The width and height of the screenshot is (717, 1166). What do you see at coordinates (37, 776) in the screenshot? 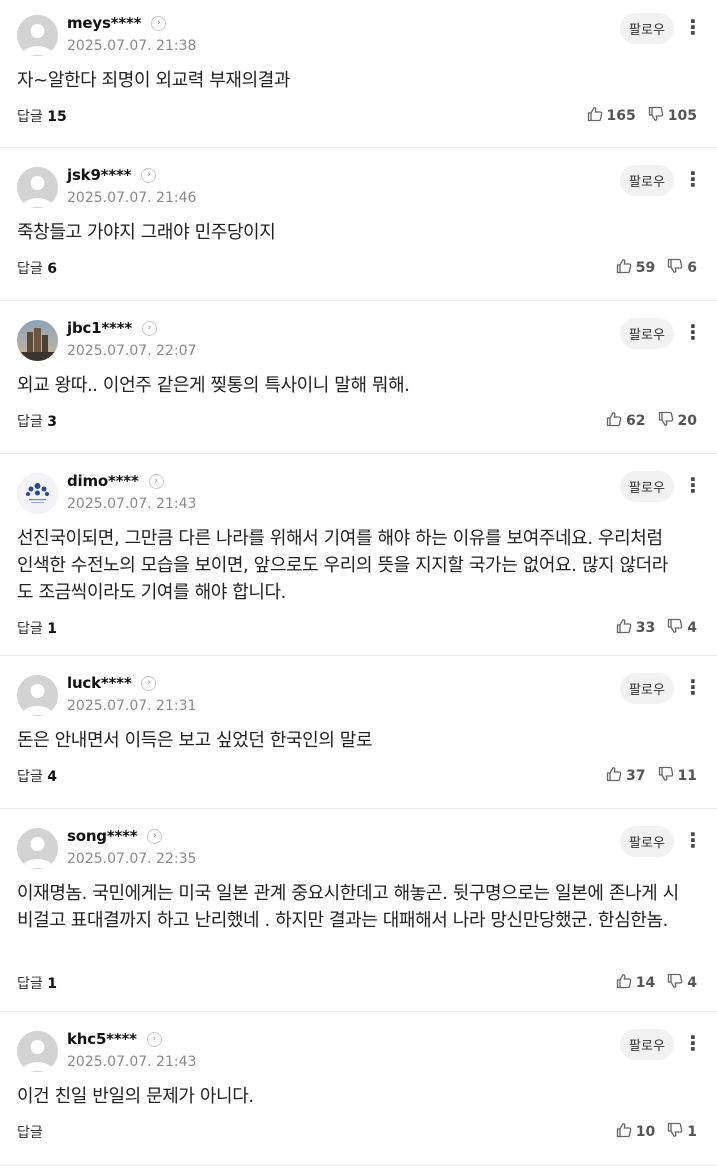
I see `reply-button: 답글 4` at bounding box center [37, 776].